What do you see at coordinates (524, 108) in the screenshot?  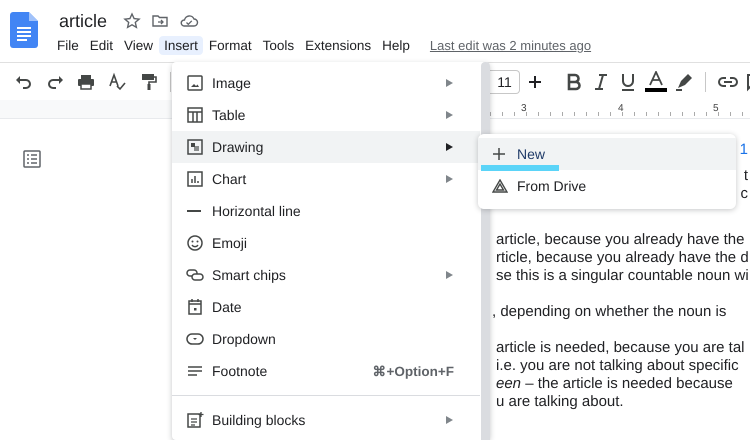 I see `ruler-number: 3` at bounding box center [524, 108].